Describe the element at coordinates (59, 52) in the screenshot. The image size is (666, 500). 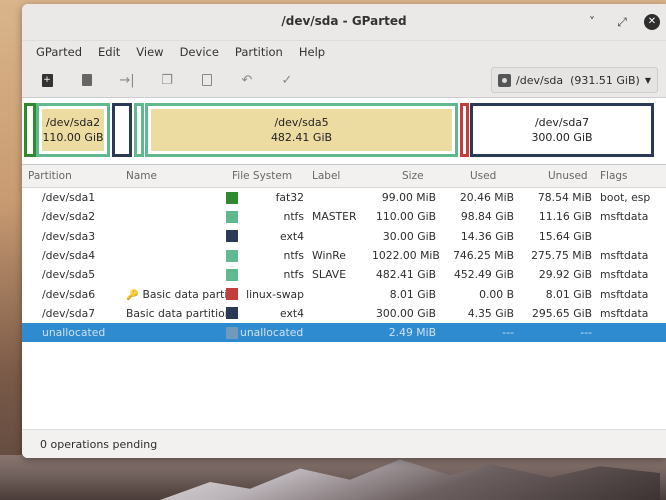
I see `menu-gparted: GParted` at that location.